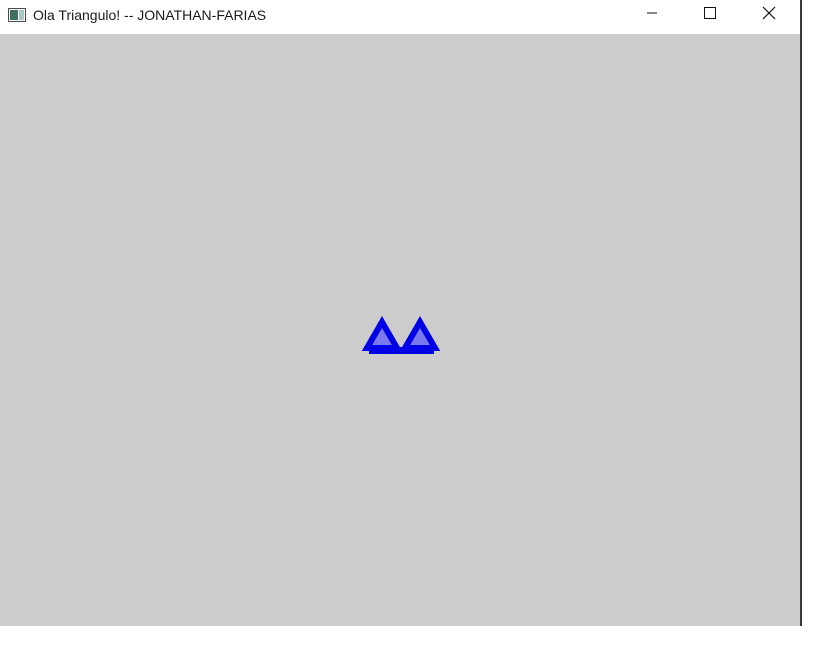  What do you see at coordinates (400, 17) in the screenshot?
I see `title-bar: Ola Triangulo! -- JONATHAN-FARIAS` at bounding box center [400, 17].